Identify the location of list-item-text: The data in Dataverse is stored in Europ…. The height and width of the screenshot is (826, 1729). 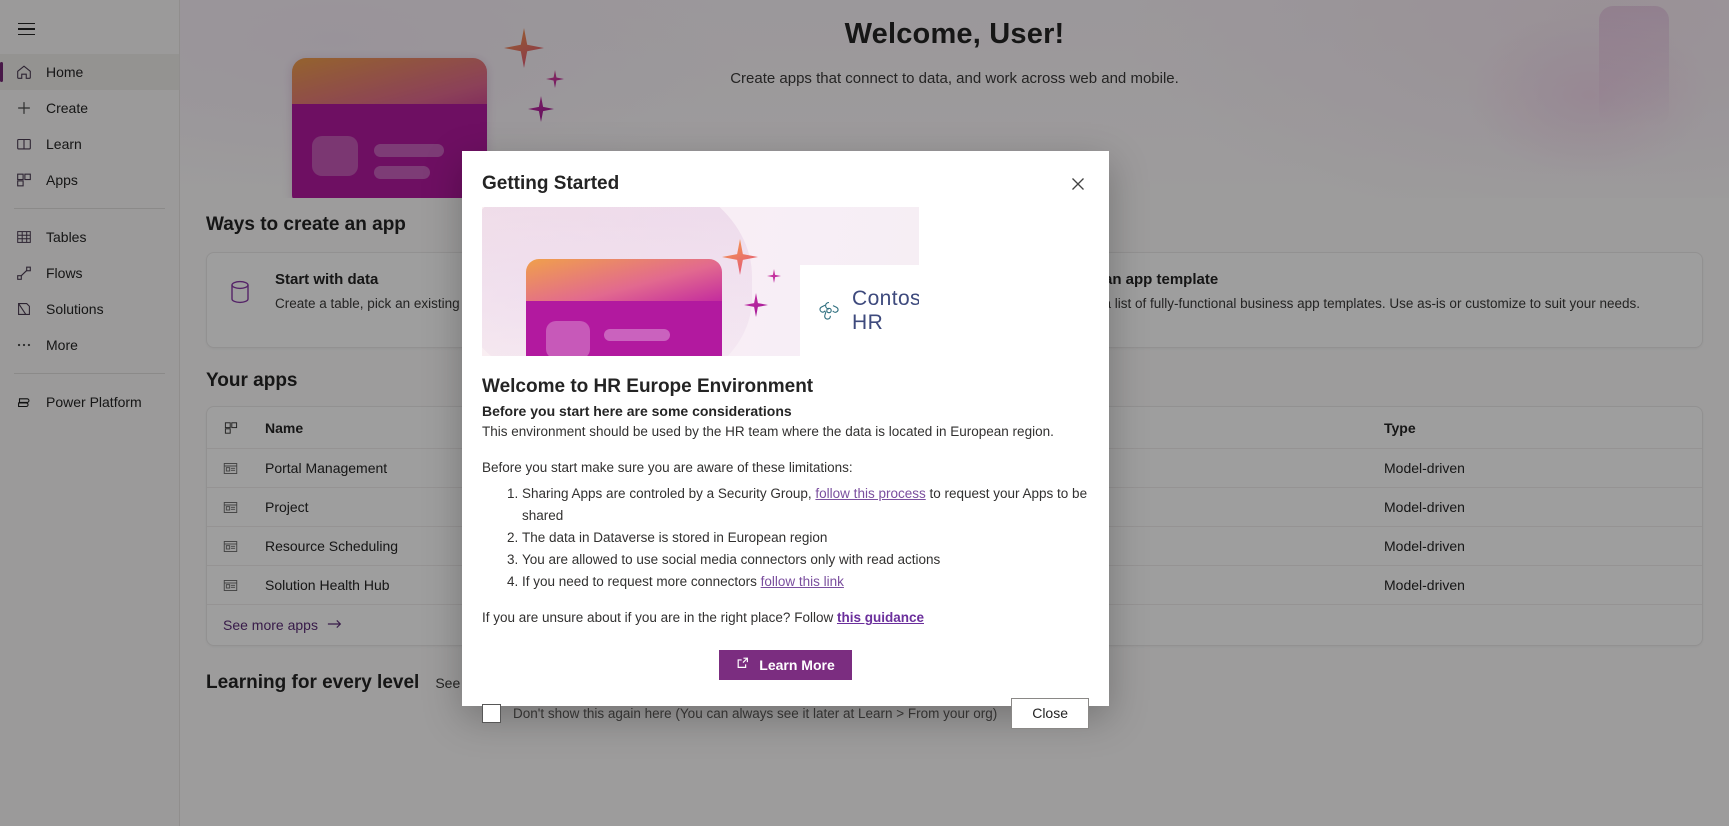
(675, 537).